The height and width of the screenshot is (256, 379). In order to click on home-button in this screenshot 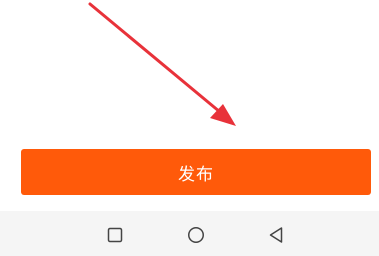, I will do `click(196, 235)`.